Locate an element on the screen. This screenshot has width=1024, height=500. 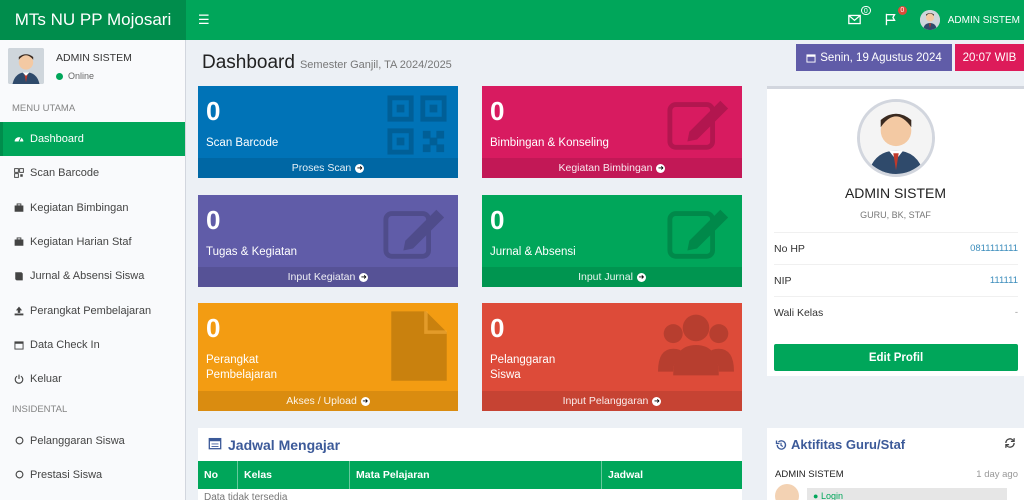
menu-header-main: MENU UTAMA is located at coordinates (44, 108).